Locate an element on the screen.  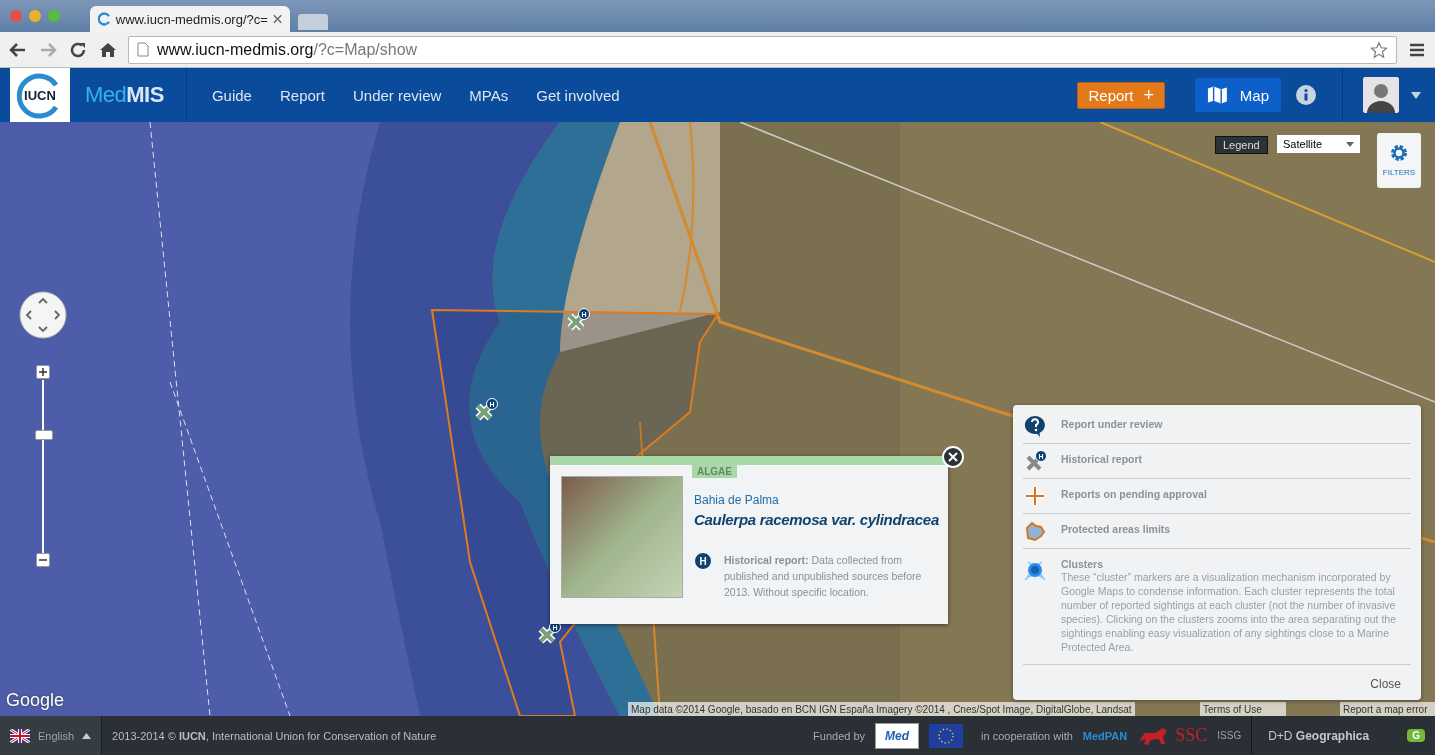
legend-label: Historical report is located at coordinates (1102, 459).